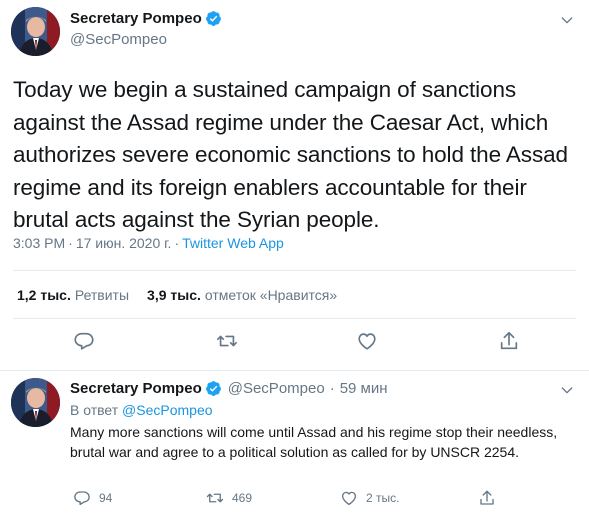 The height and width of the screenshot is (513, 589). I want to click on retweets-count: 1,2 тыс., so click(44, 295).